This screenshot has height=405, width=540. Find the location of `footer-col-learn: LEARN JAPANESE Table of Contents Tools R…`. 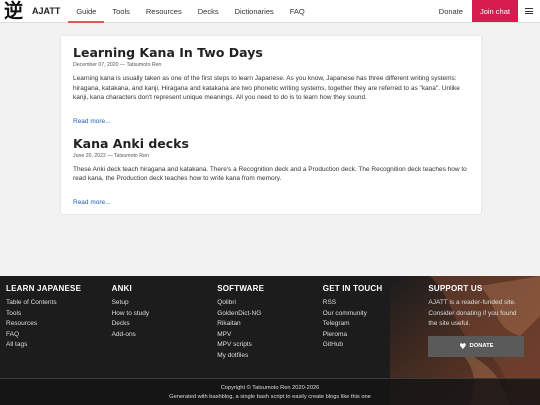

footer-col-learn: LEARN JAPANESE Table of Contents Tools R… is located at coordinates (59, 323).